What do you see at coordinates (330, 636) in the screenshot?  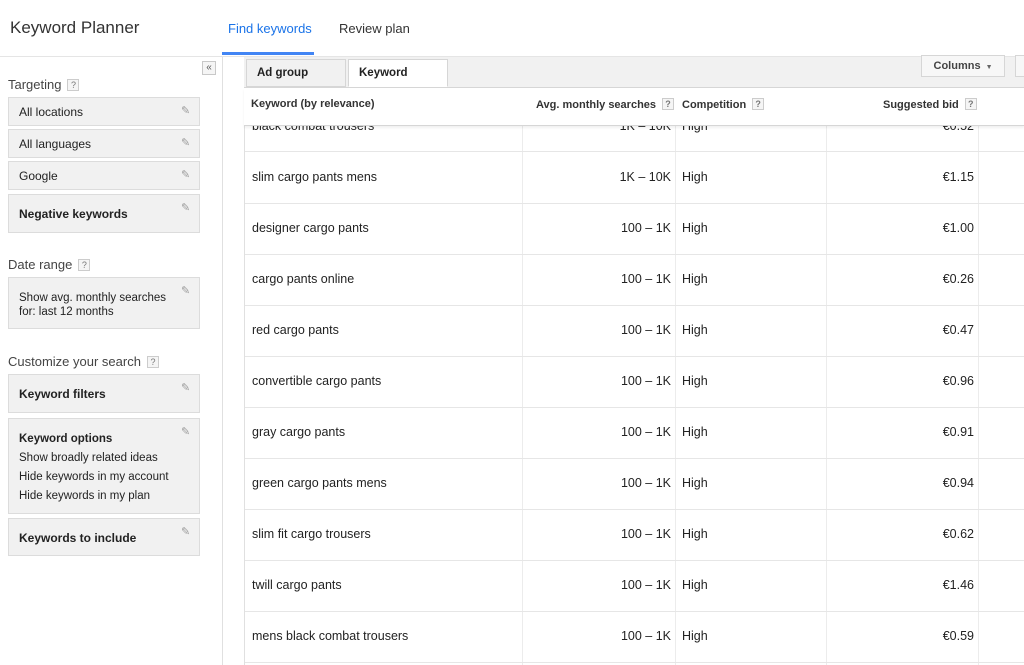 I see `keyword-cell: mens black combat trousers` at bounding box center [330, 636].